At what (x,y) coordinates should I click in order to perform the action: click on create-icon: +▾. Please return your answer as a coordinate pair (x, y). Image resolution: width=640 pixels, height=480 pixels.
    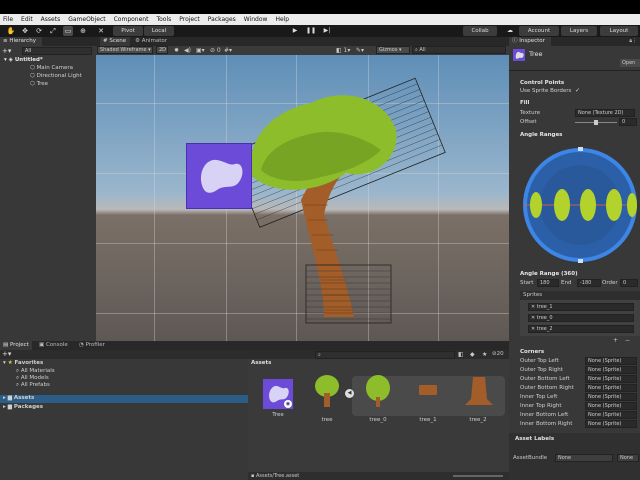
    Looking at the image, I should click on (6, 354).